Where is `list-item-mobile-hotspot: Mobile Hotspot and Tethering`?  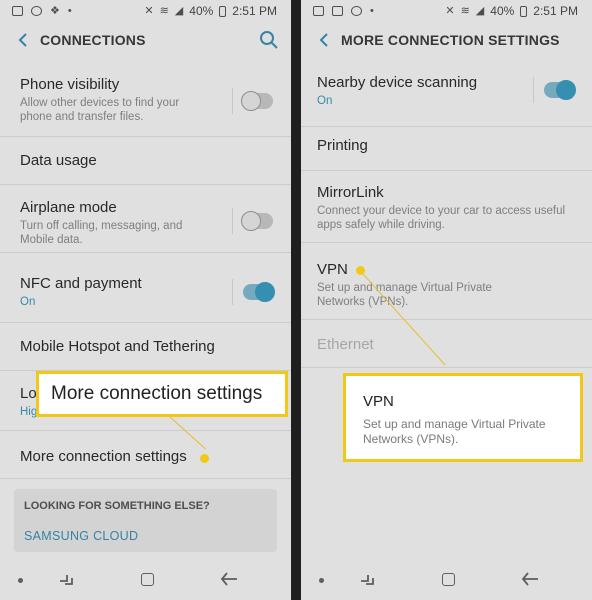
list-item-mobile-hotspot: Mobile Hotspot and Tethering is located at coordinates (145, 347).